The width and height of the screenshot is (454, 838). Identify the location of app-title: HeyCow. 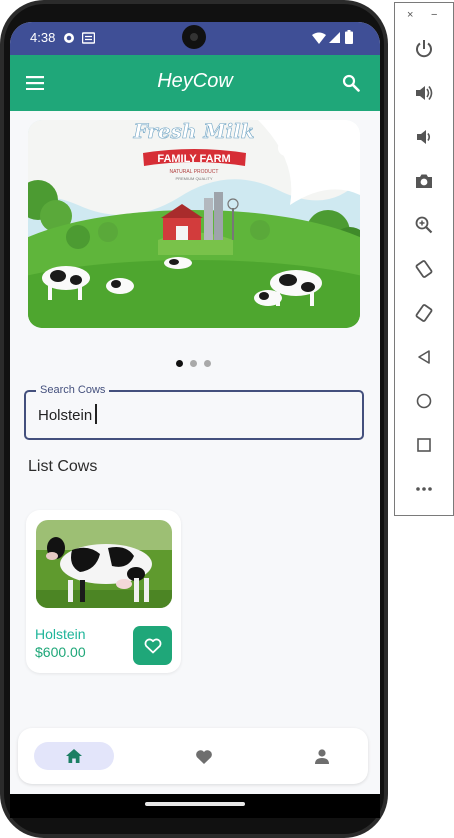
(195, 81).